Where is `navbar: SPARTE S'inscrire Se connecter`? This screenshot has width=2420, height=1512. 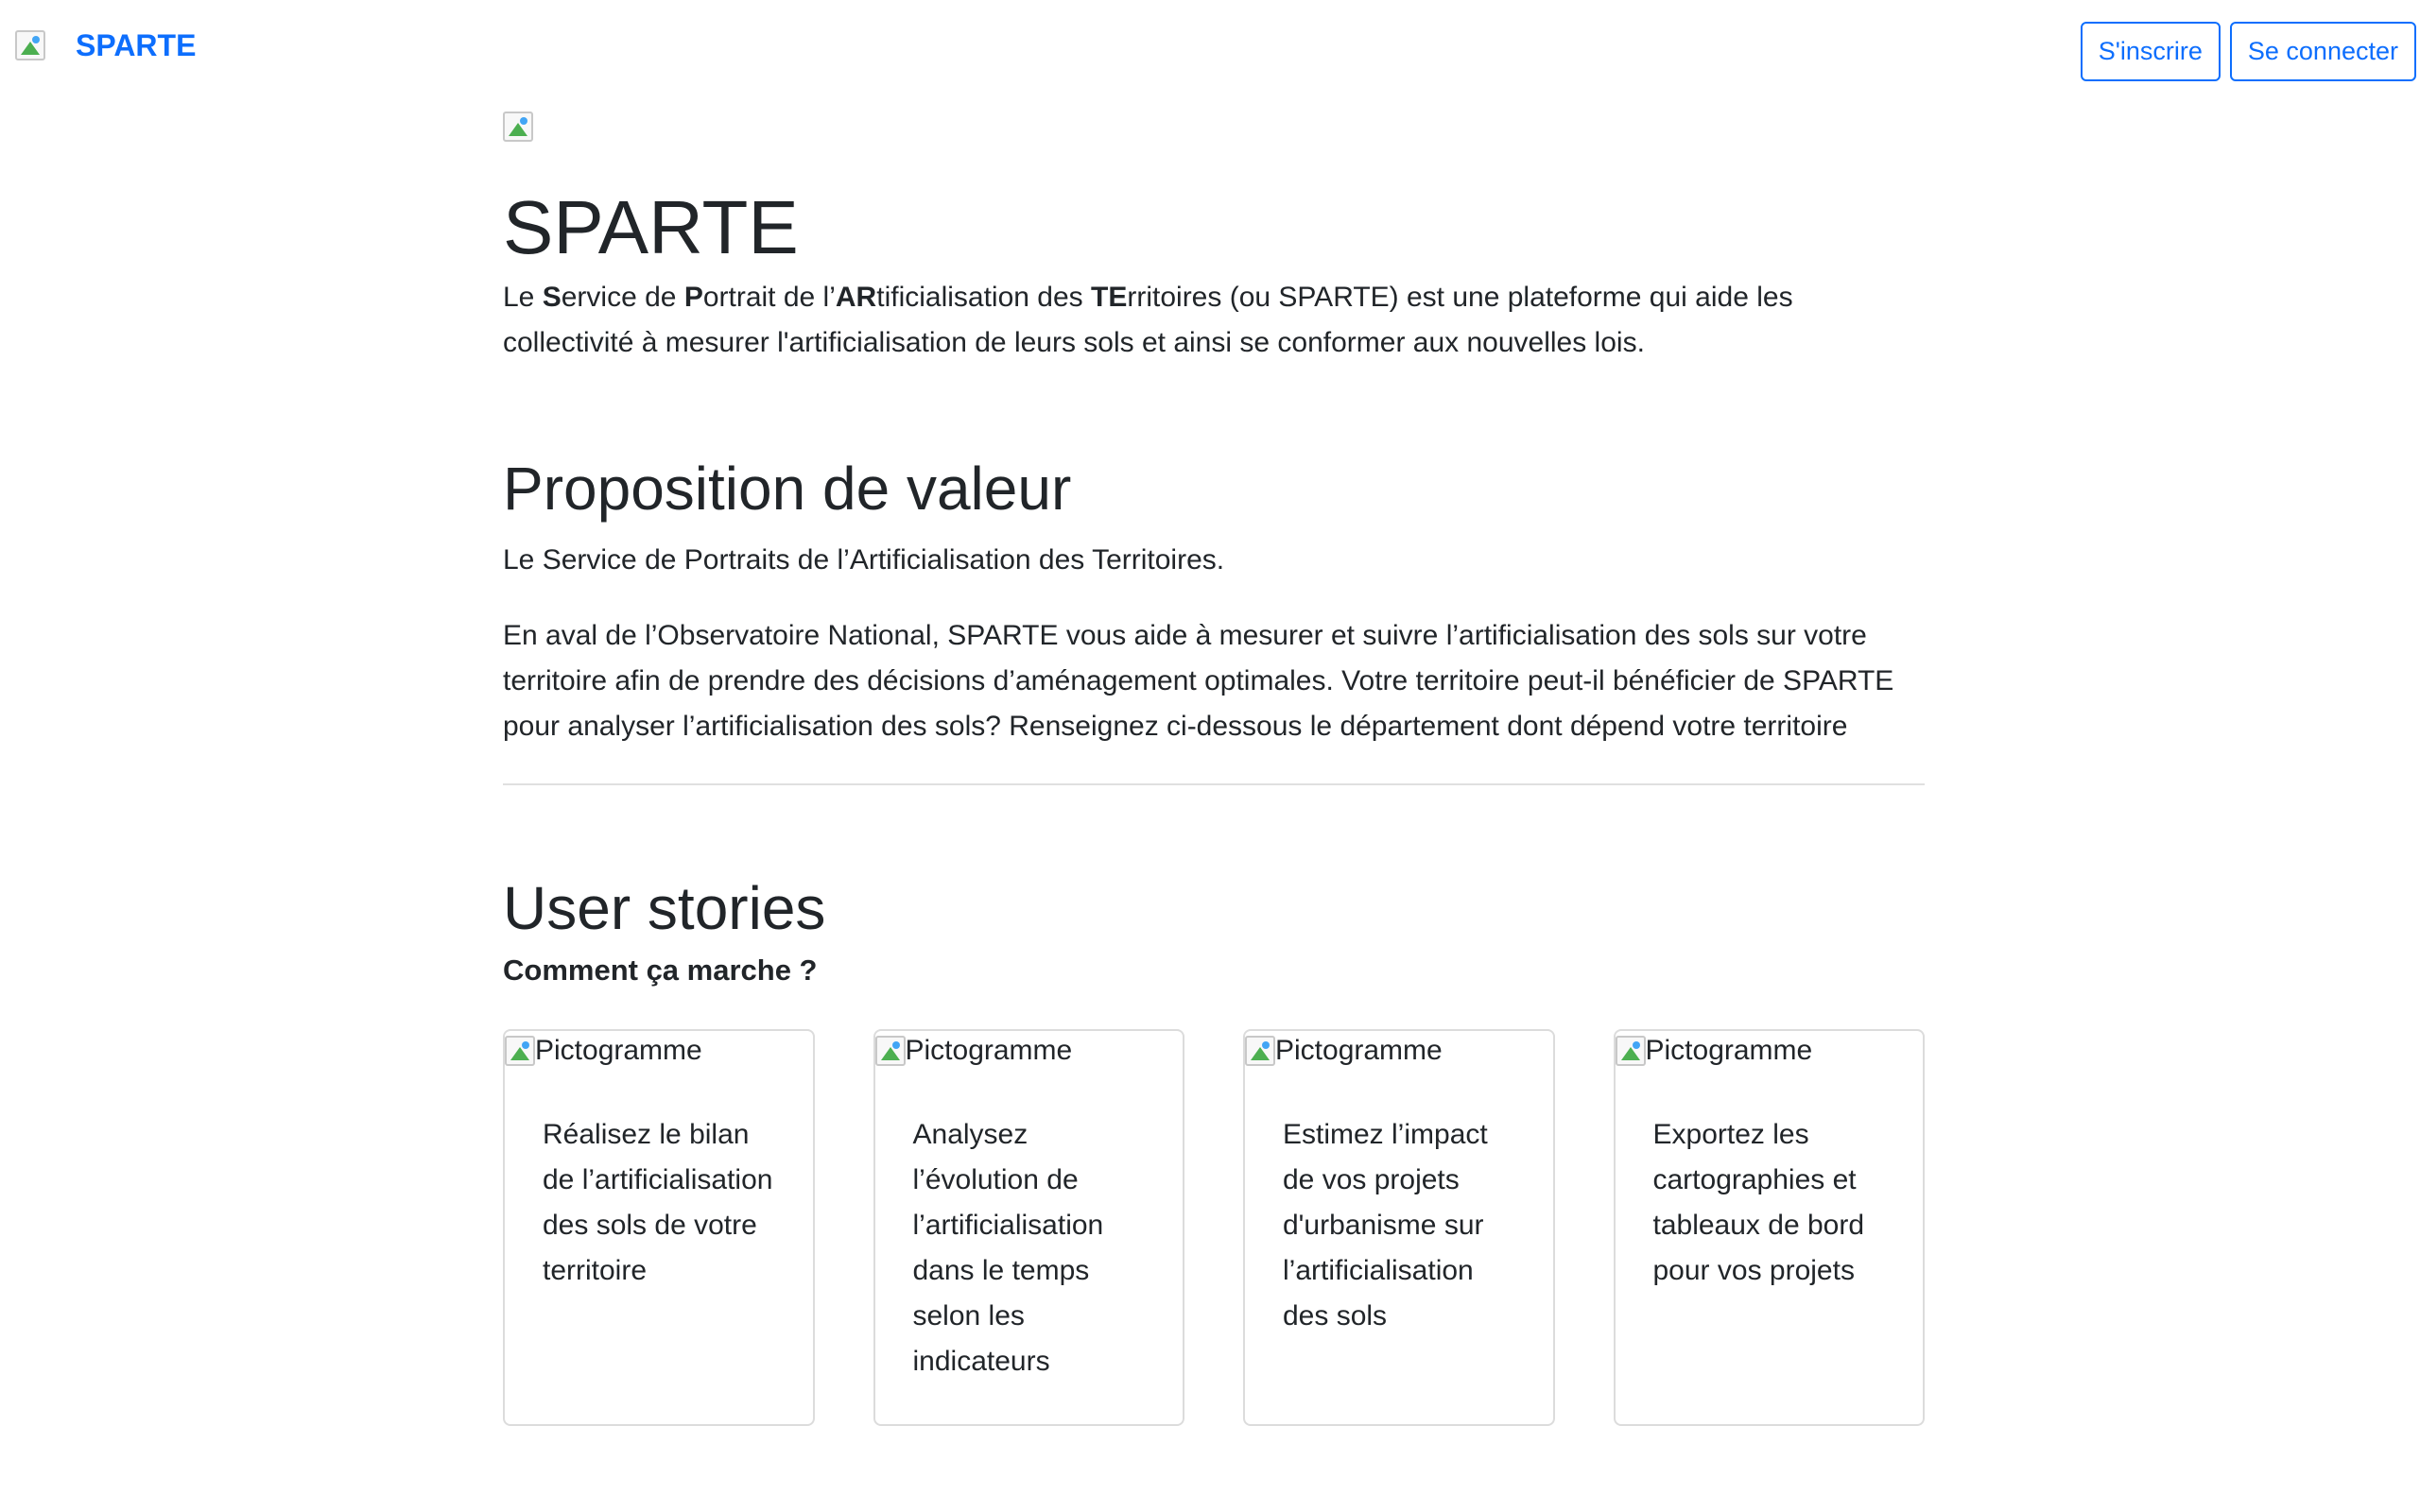 navbar: SPARTE S'inscrire Se connecter is located at coordinates (1210, 51).